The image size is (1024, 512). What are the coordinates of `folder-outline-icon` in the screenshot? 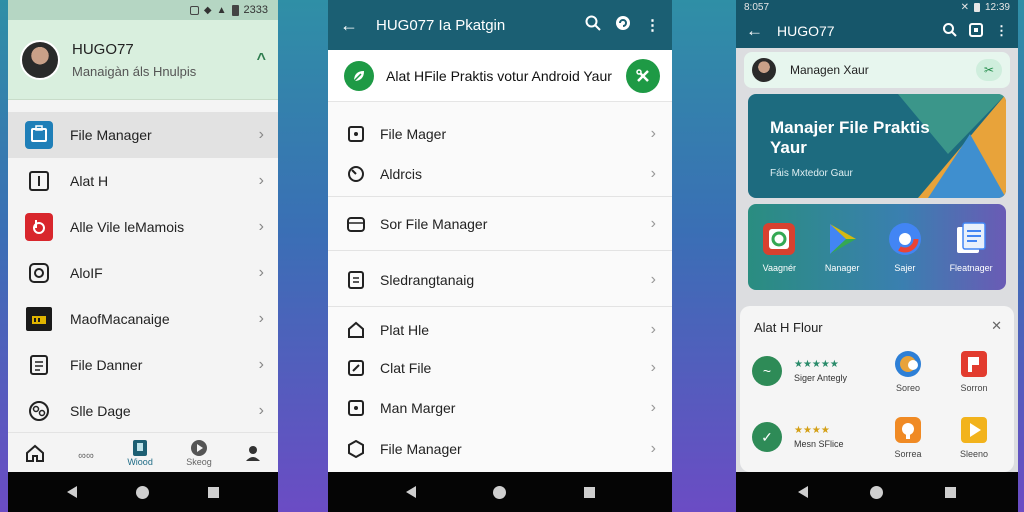 It's located at (356, 224).